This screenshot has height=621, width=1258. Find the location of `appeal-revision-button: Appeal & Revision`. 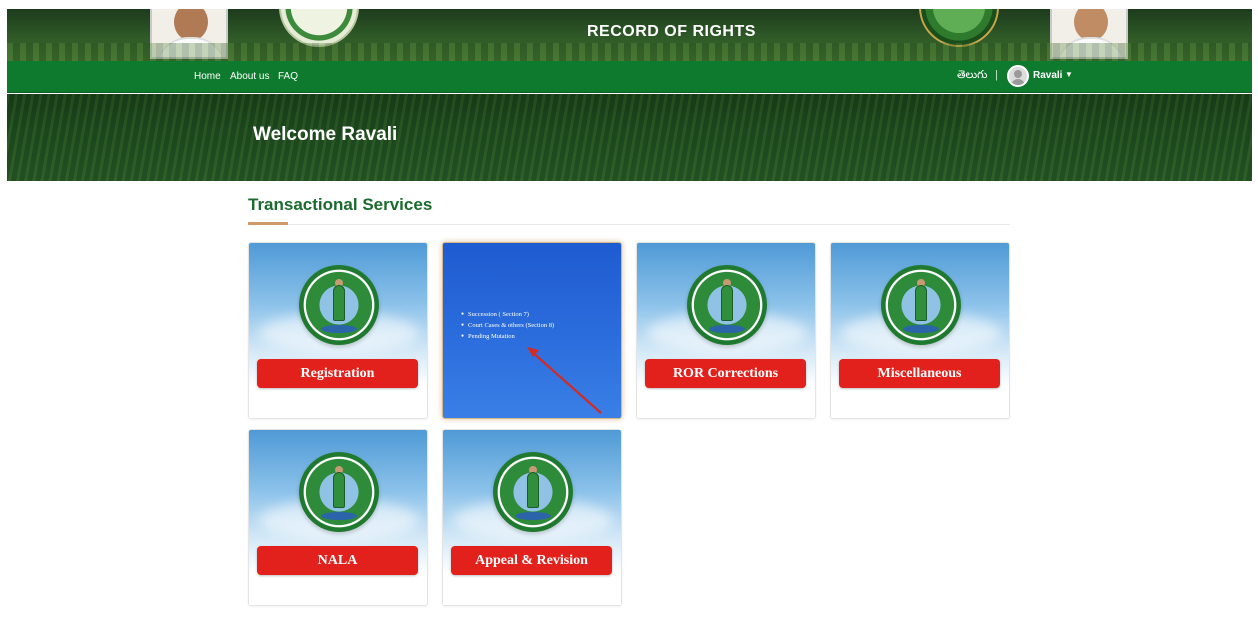

appeal-revision-button: Appeal & Revision is located at coordinates (531, 560).